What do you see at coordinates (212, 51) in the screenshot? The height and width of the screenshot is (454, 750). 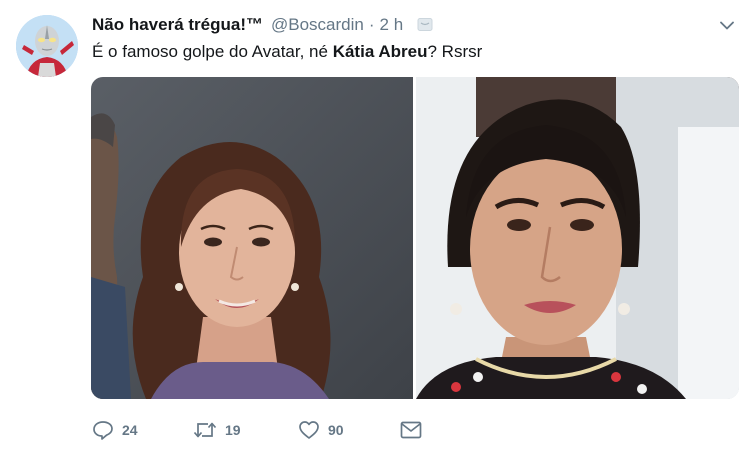 I see `tweet-text-start: É o famoso golpe do Avatar, né` at bounding box center [212, 51].